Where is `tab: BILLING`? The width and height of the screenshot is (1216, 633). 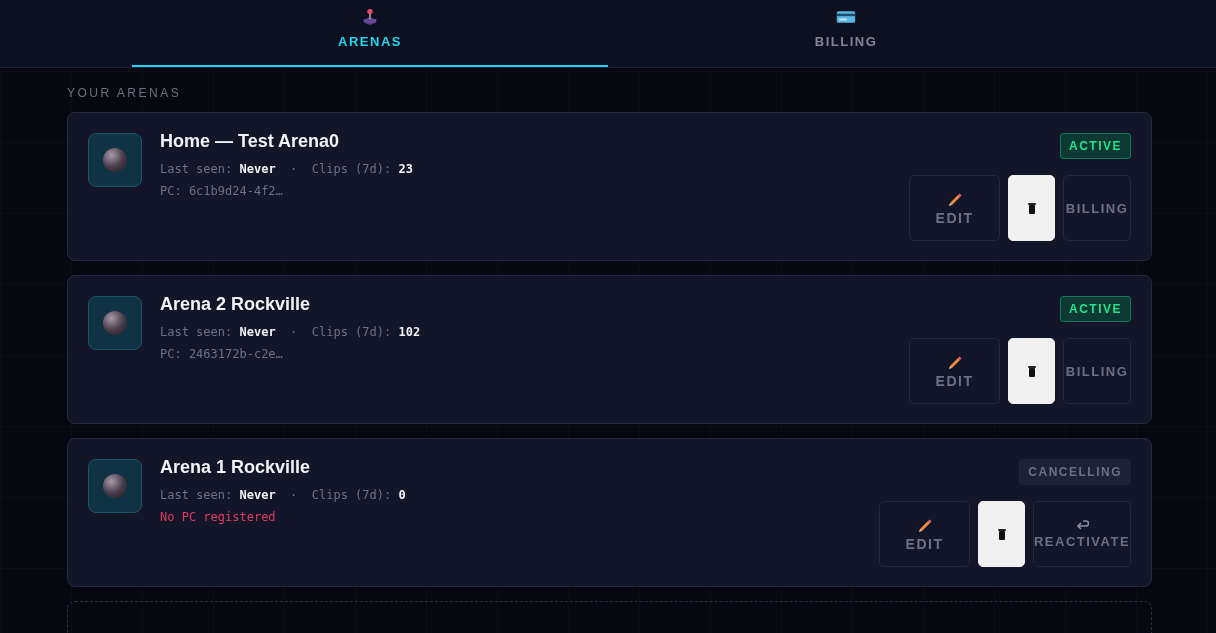
tab: BILLING is located at coordinates (846, 33).